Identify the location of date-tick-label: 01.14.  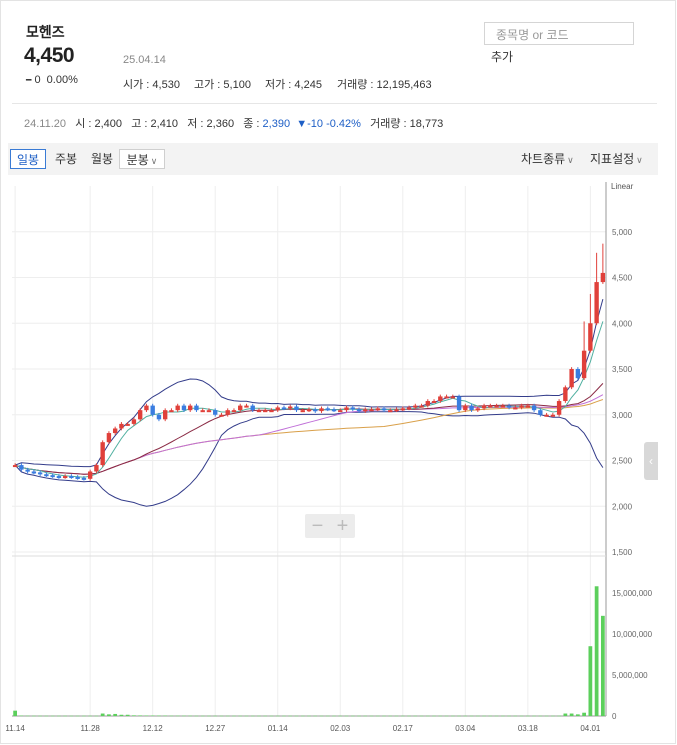
(278, 728).